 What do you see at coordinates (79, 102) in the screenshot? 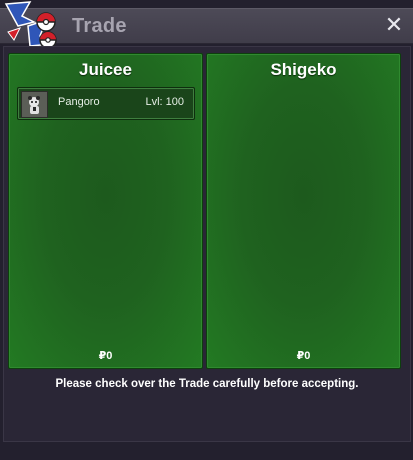
I see `pokemon-name: Pangoro` at bounding box center [79, 102].